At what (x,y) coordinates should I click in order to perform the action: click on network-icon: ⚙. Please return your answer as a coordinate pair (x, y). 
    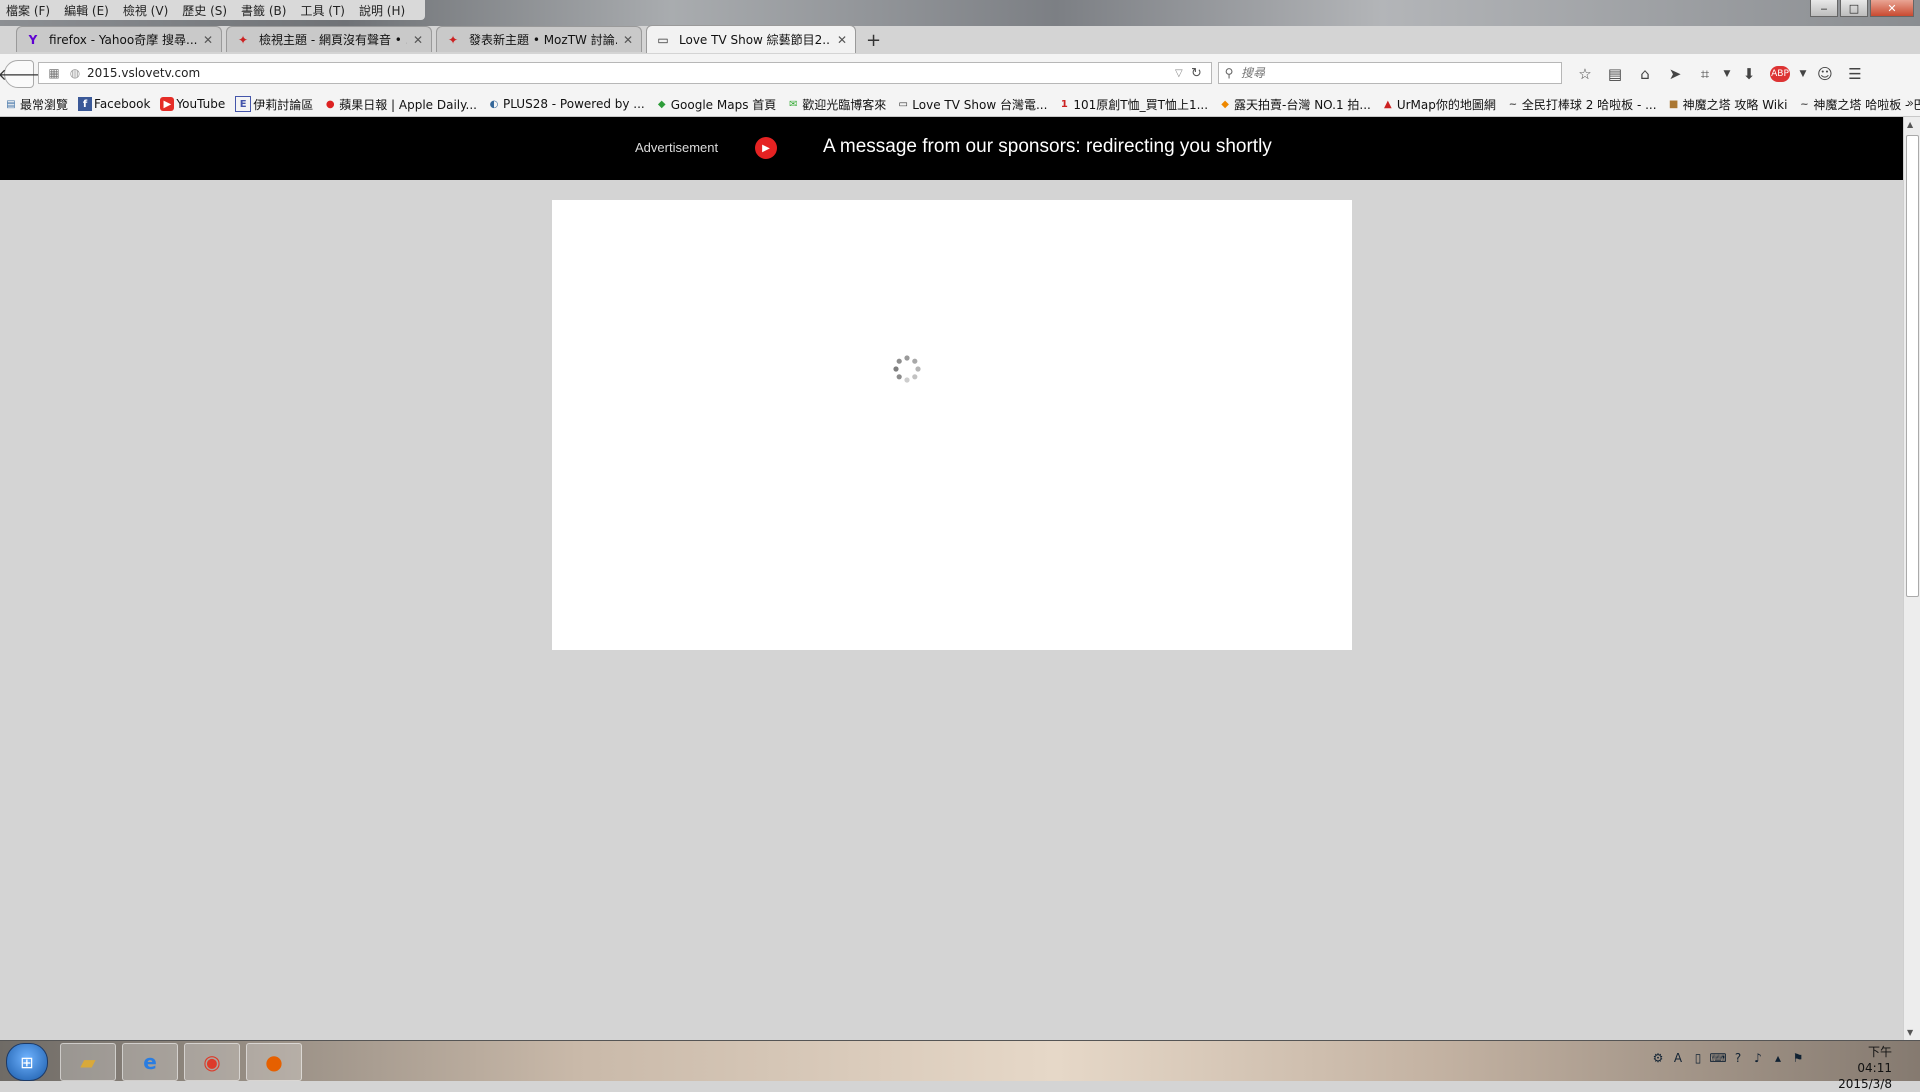
    Looking at the image, I should click on (1658, 1058).